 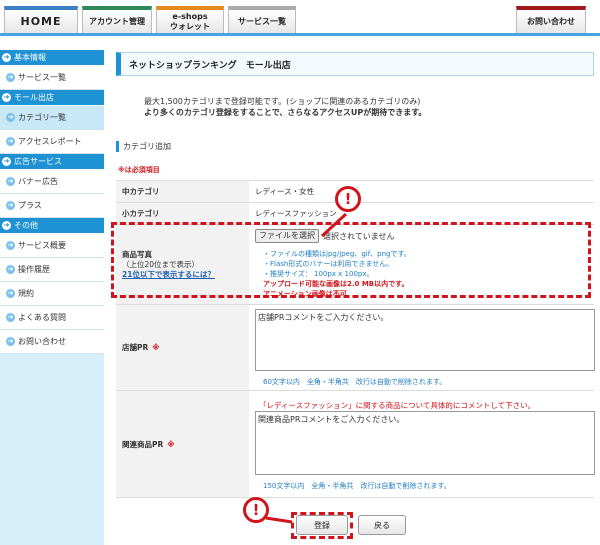 What do you see at coordinates (355, 64) in the screenshot?
I see `page-title: ネットショップランキング モール出店` at bounding box center [355, 64].